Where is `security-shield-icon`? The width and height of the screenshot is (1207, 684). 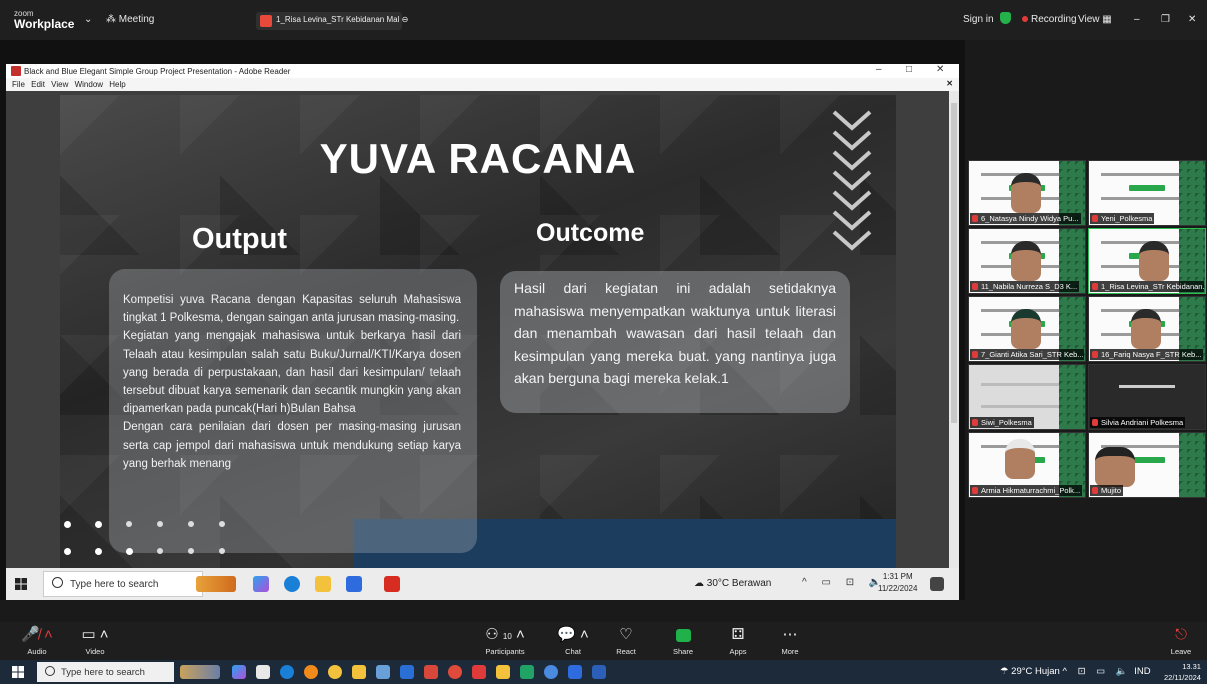
security-shield-icon is located at coordinates (1005, 18).